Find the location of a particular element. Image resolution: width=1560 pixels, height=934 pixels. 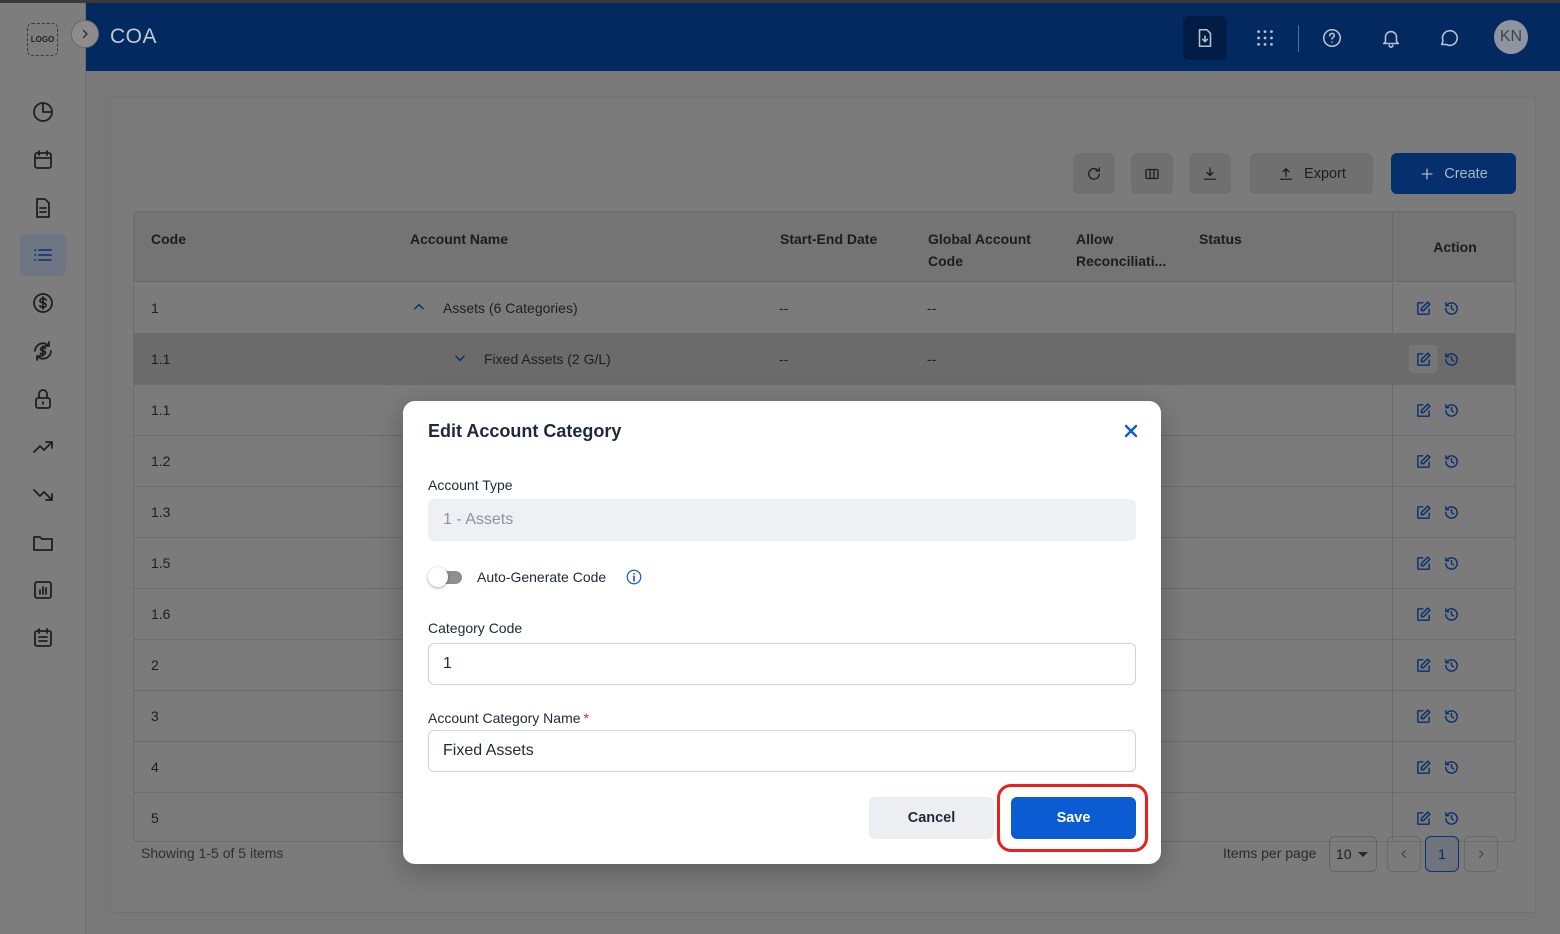

dollar-icon is located at coordinates (43, 303).